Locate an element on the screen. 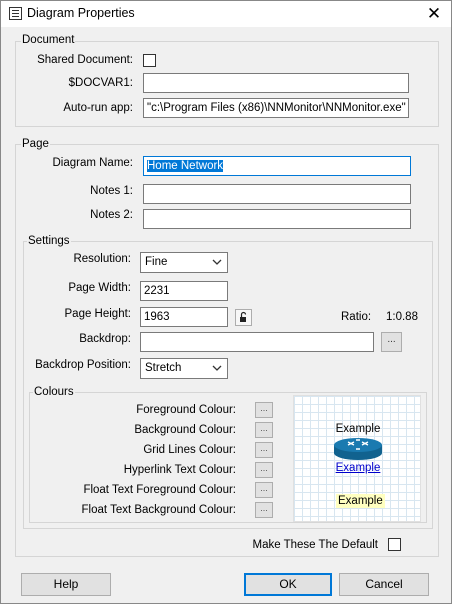  page-height-field: 1963 is located at coordinates (184, 317).